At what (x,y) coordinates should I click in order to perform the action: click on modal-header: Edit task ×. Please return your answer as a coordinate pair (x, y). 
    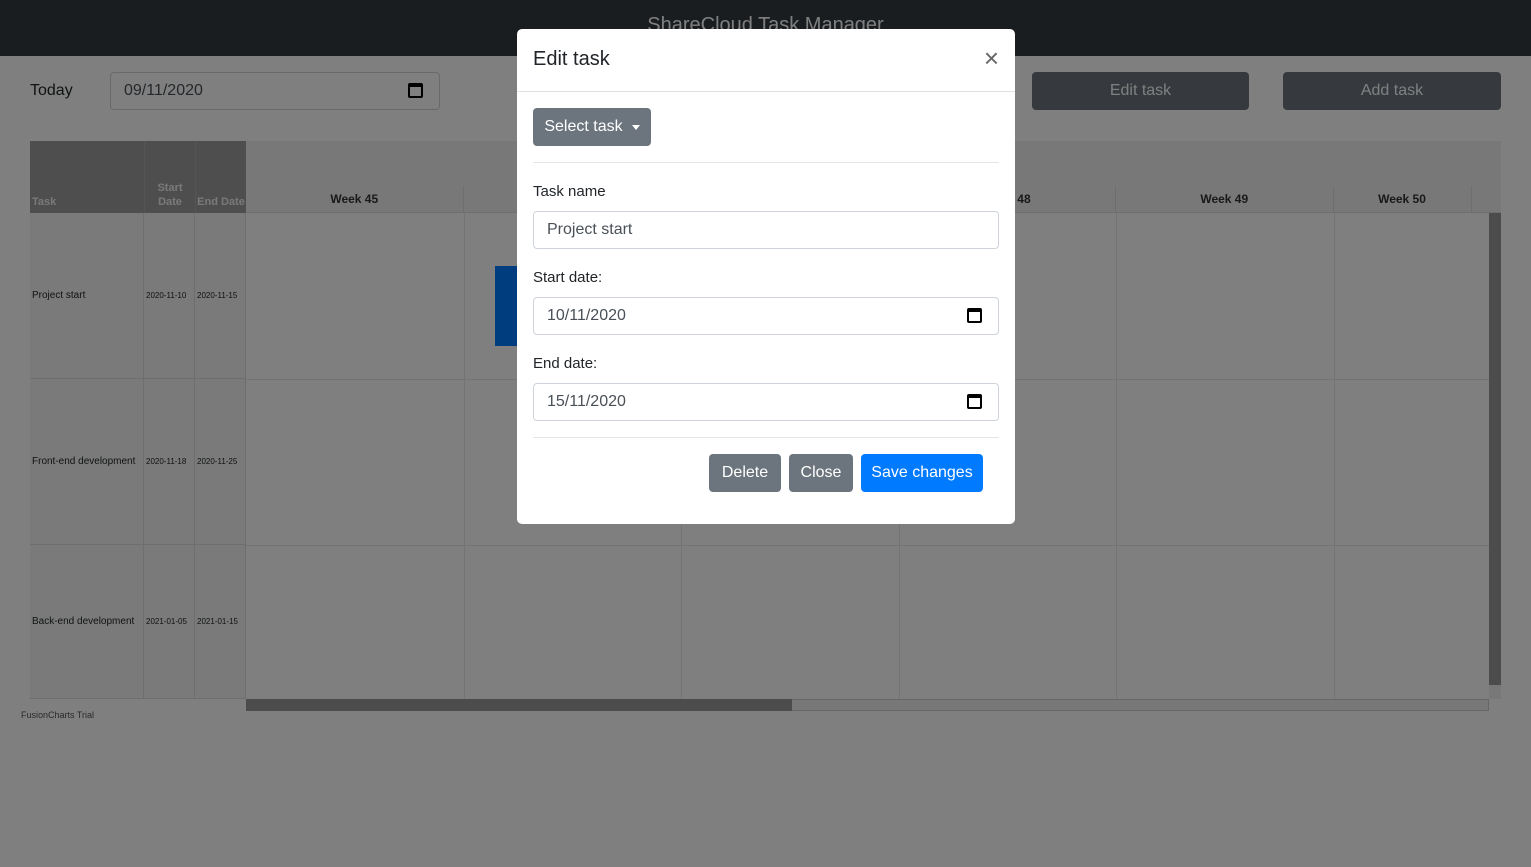
    Looking at the image, I should click on (766, 60).